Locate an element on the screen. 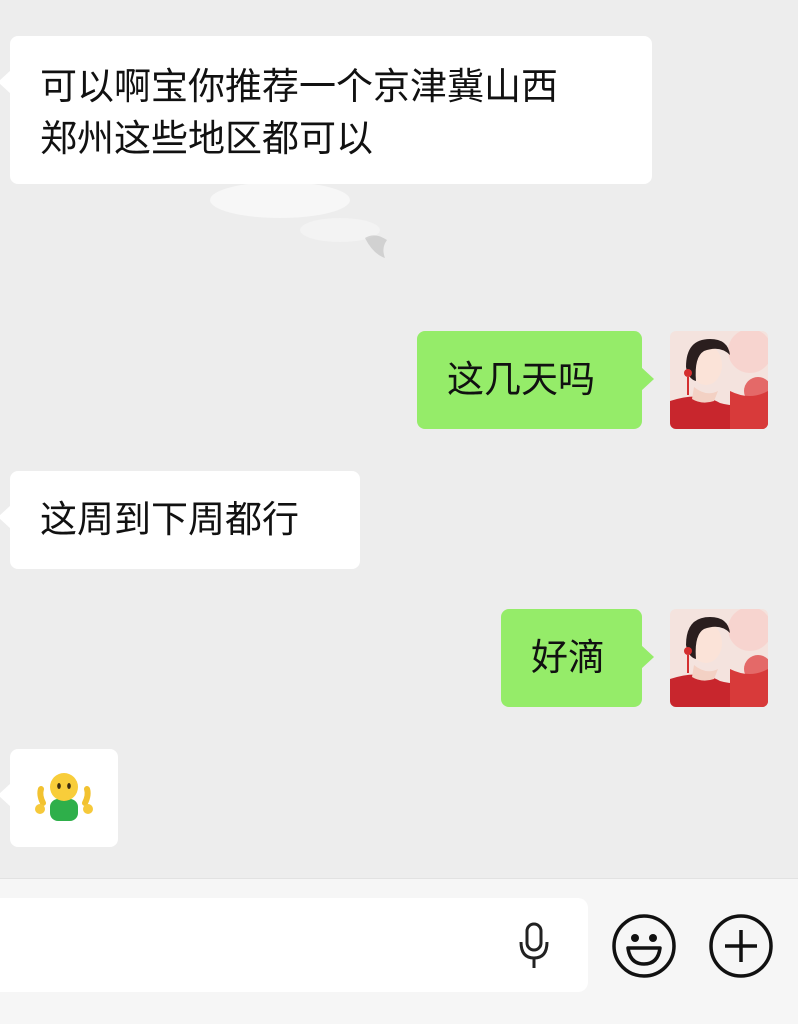 The width and height of the screenshot is (798, 1024). message-bubble-incoming: 这周到下周都行 is located at coordinates (180, 520).